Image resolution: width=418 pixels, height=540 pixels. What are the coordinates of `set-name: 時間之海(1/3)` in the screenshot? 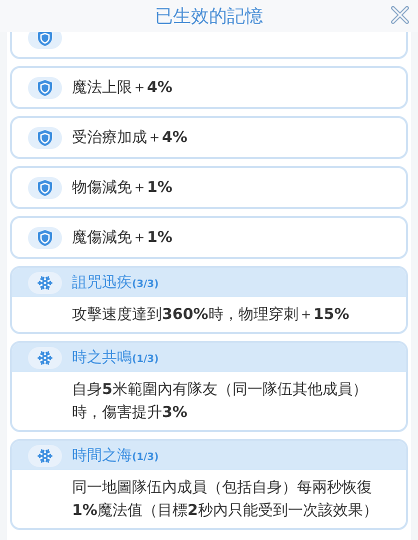 It's located at (115, 455).